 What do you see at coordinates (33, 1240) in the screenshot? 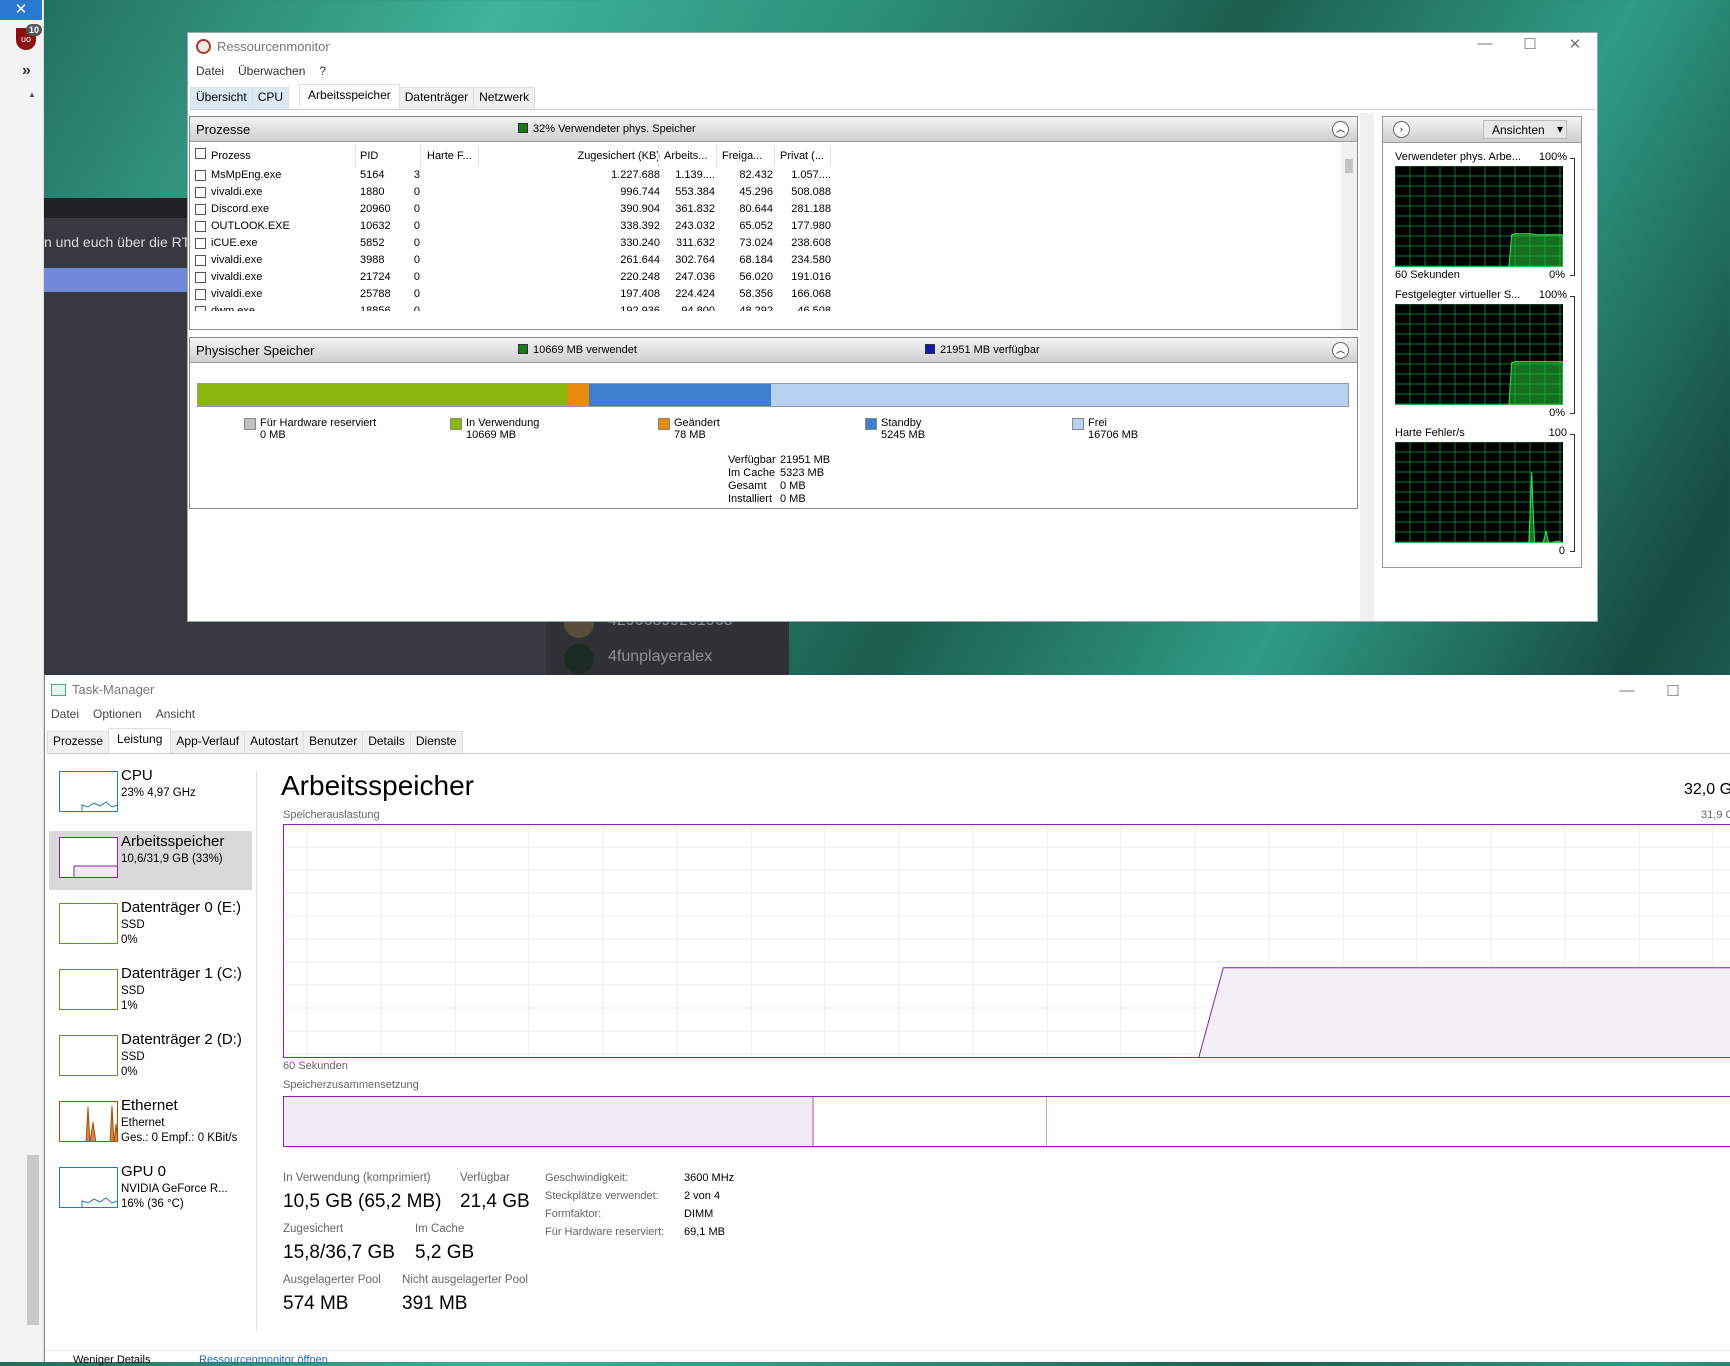
I see `sidebar-scrollbar` at bounding box center [33, 1240].